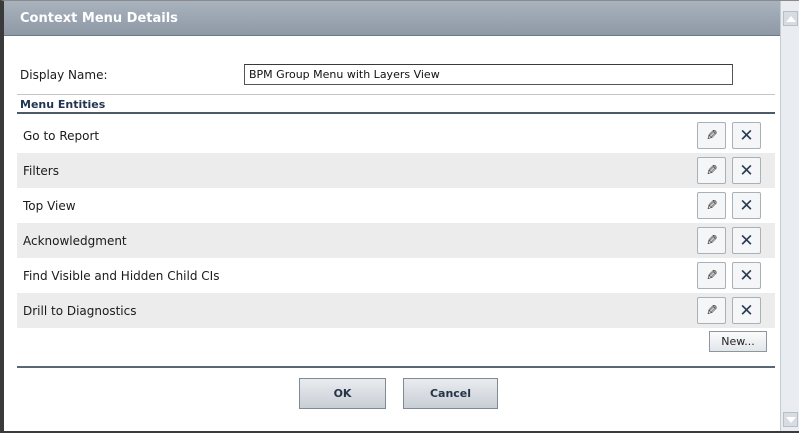 Image resolution: width=799 pixels, height=433 pixels. I want to click on list-item: Drill to Diagnostics ✎ ✕, so click(396, 310).